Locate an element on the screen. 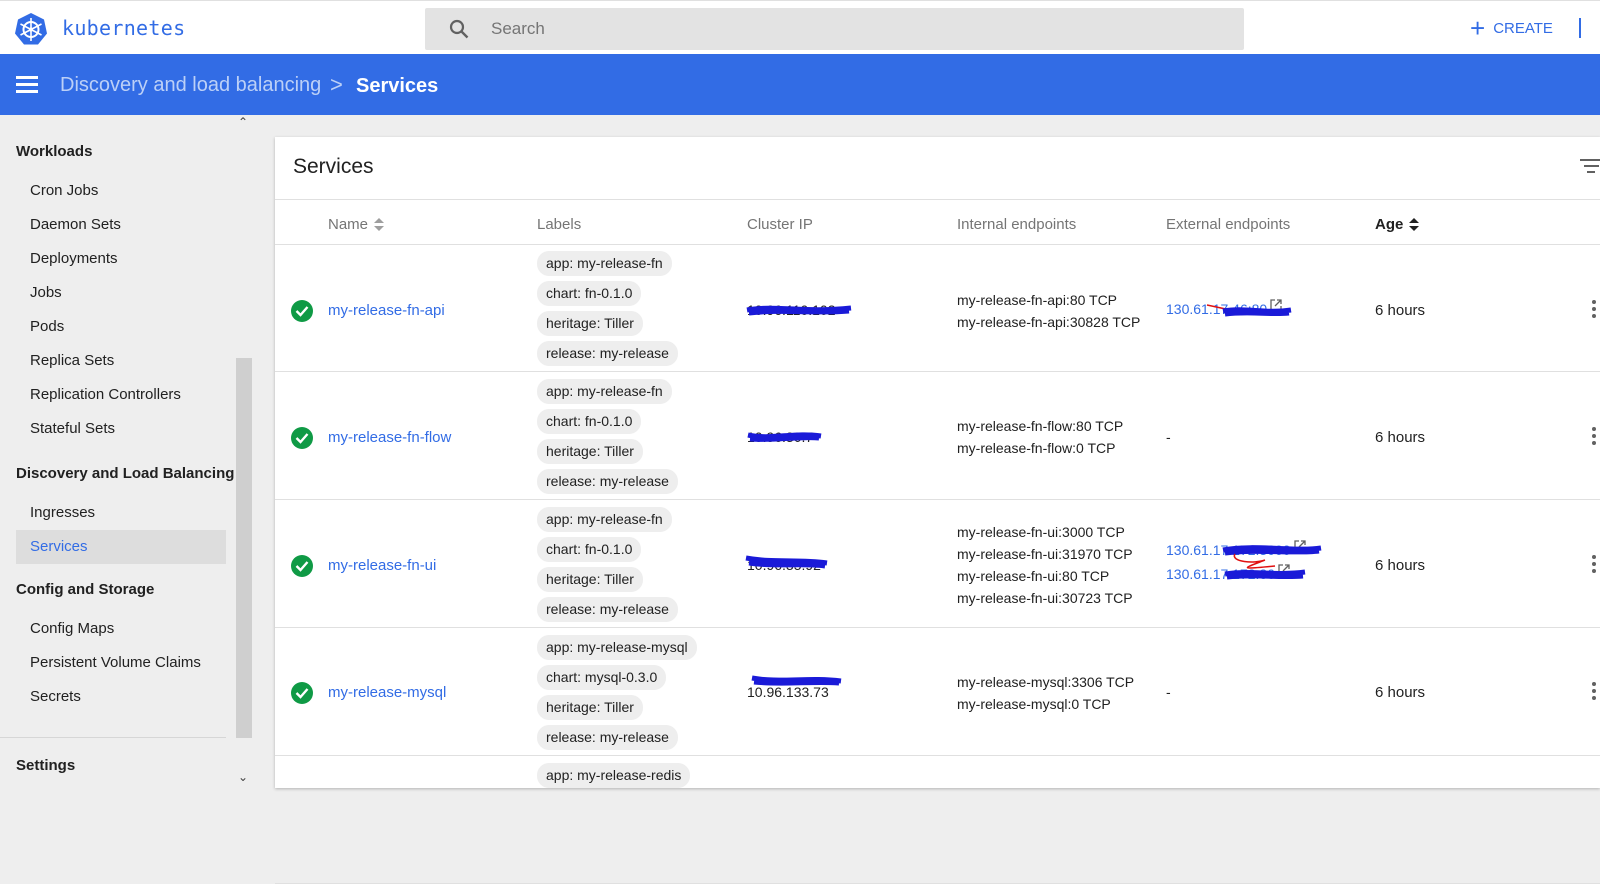  search-icon is located at coordinates (459, 29).